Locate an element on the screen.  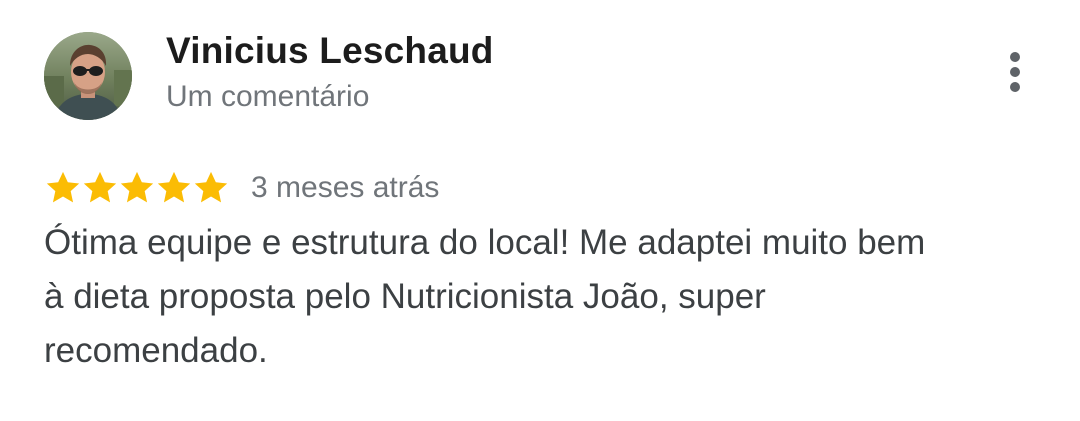
author-review-count: Um comentário is located at coordinates (268, 96).